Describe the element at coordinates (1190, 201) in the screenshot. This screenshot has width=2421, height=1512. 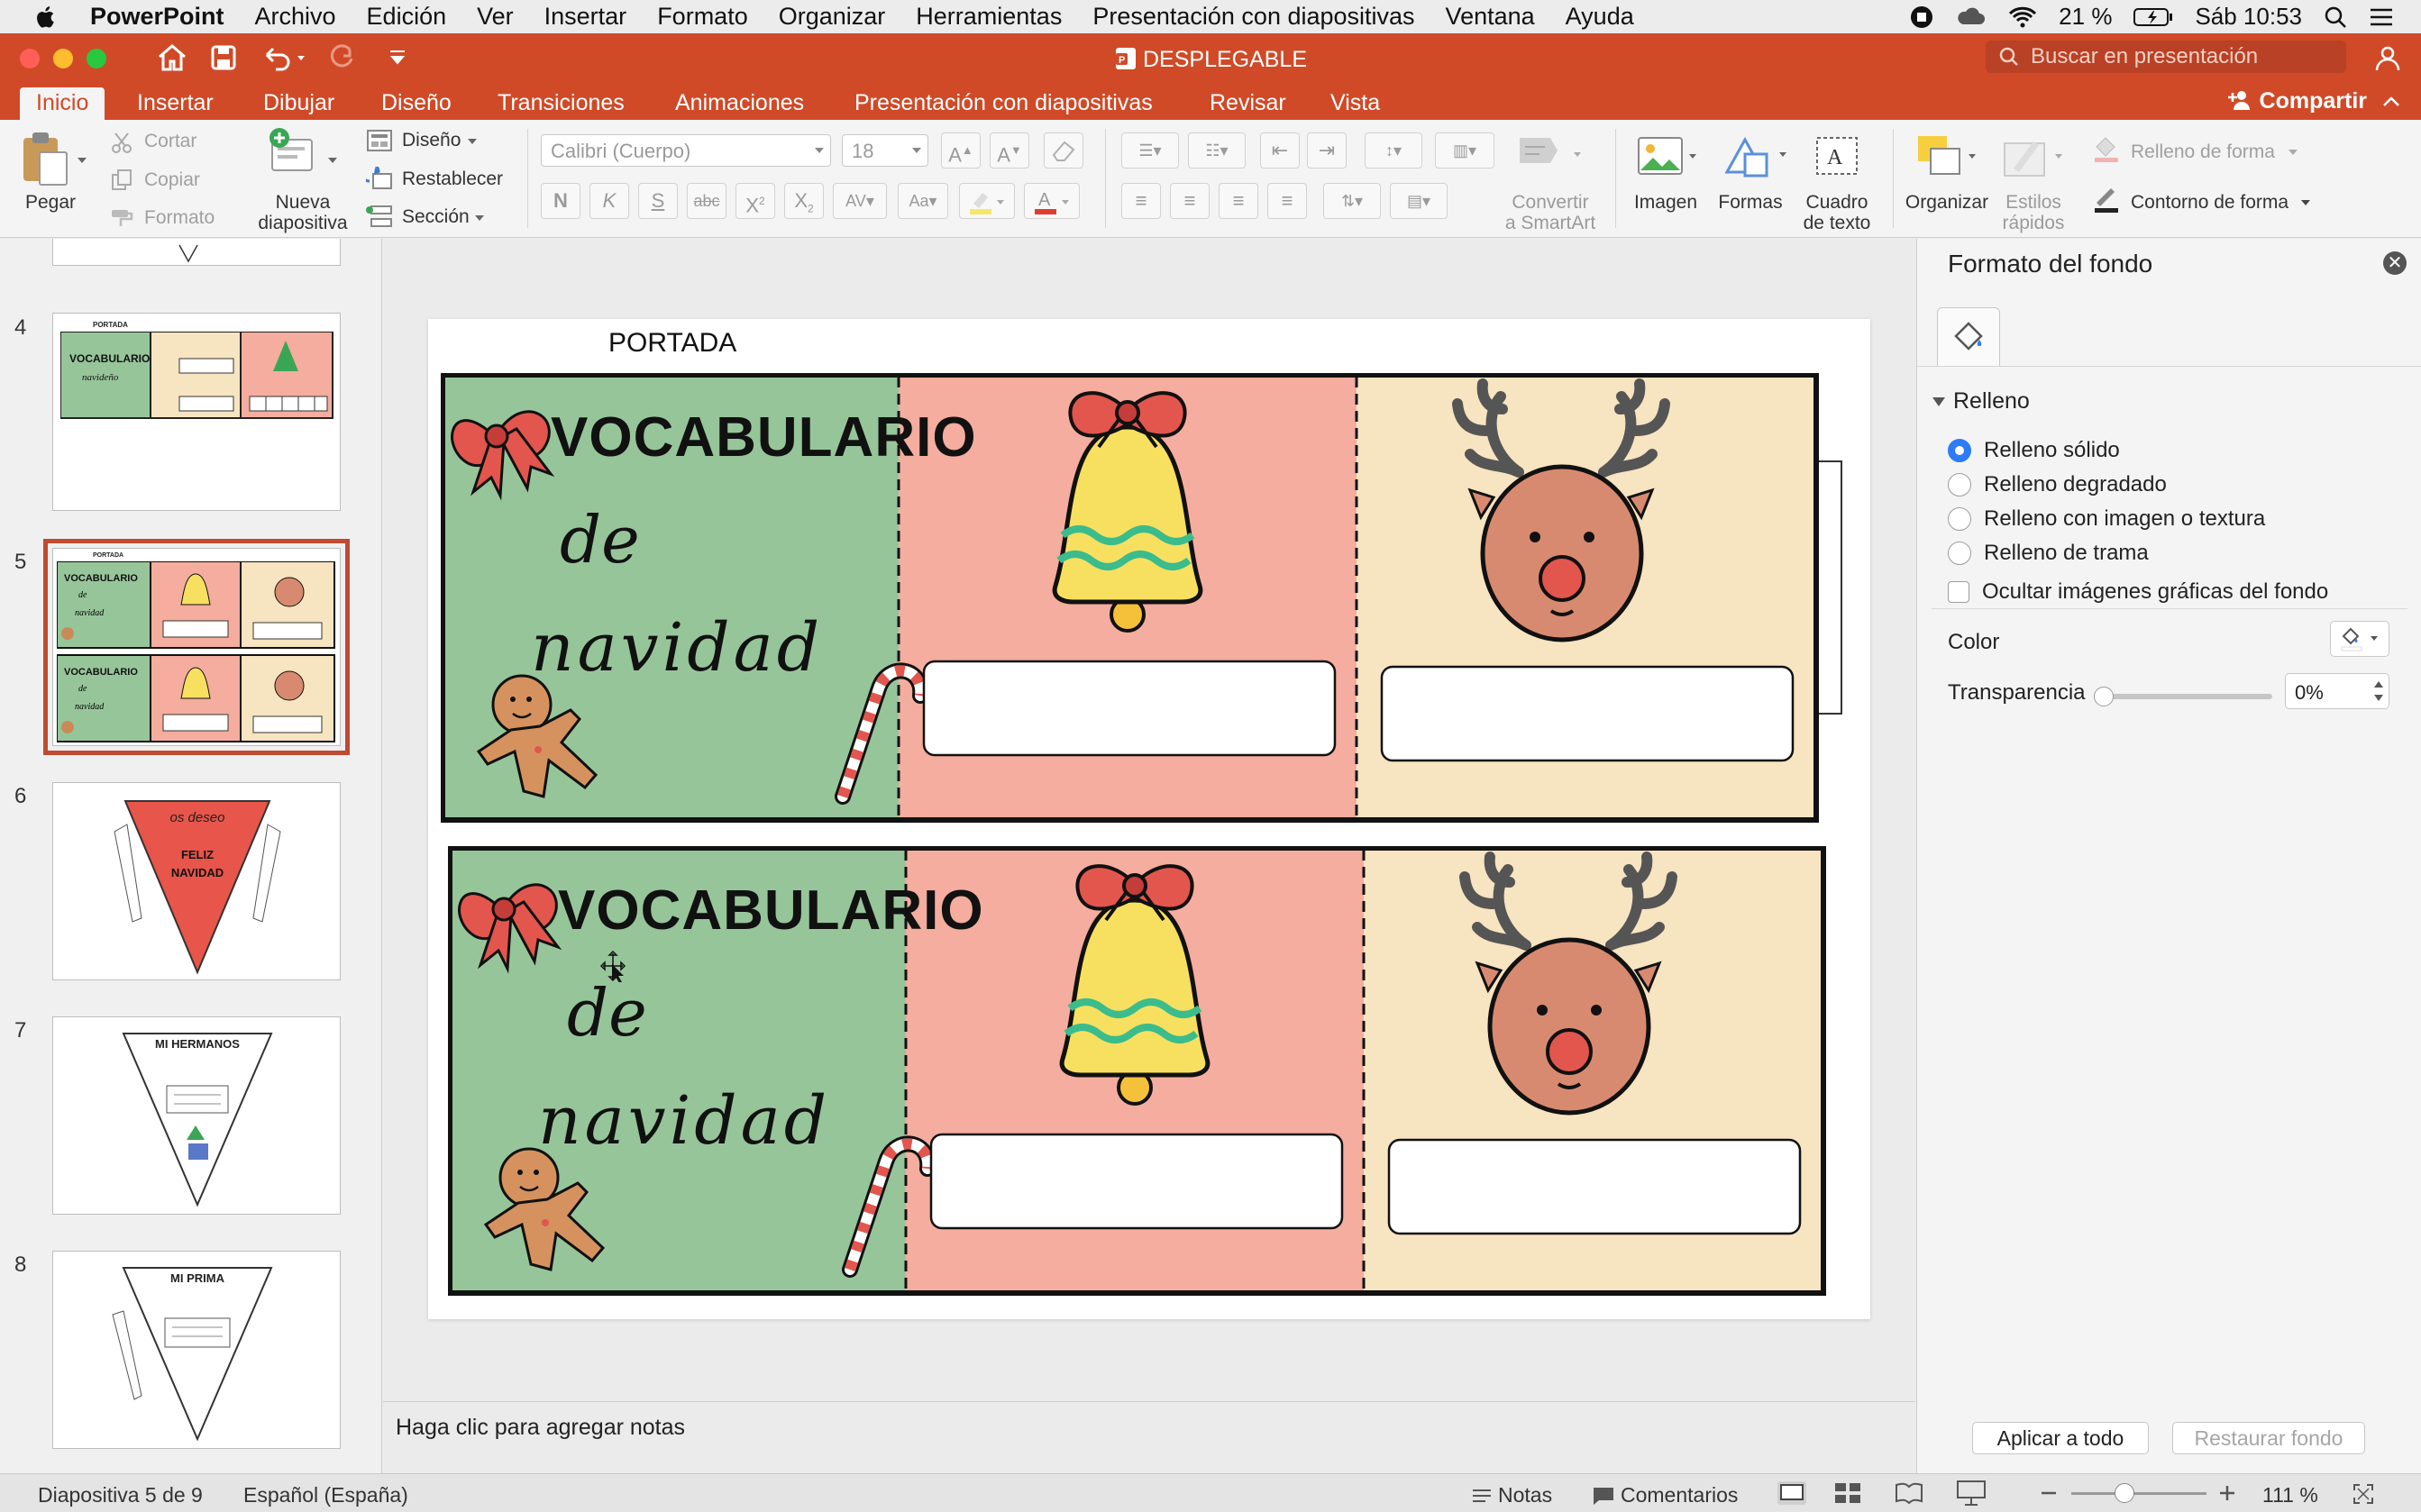
I see `align-center-button: ≡` at that location.